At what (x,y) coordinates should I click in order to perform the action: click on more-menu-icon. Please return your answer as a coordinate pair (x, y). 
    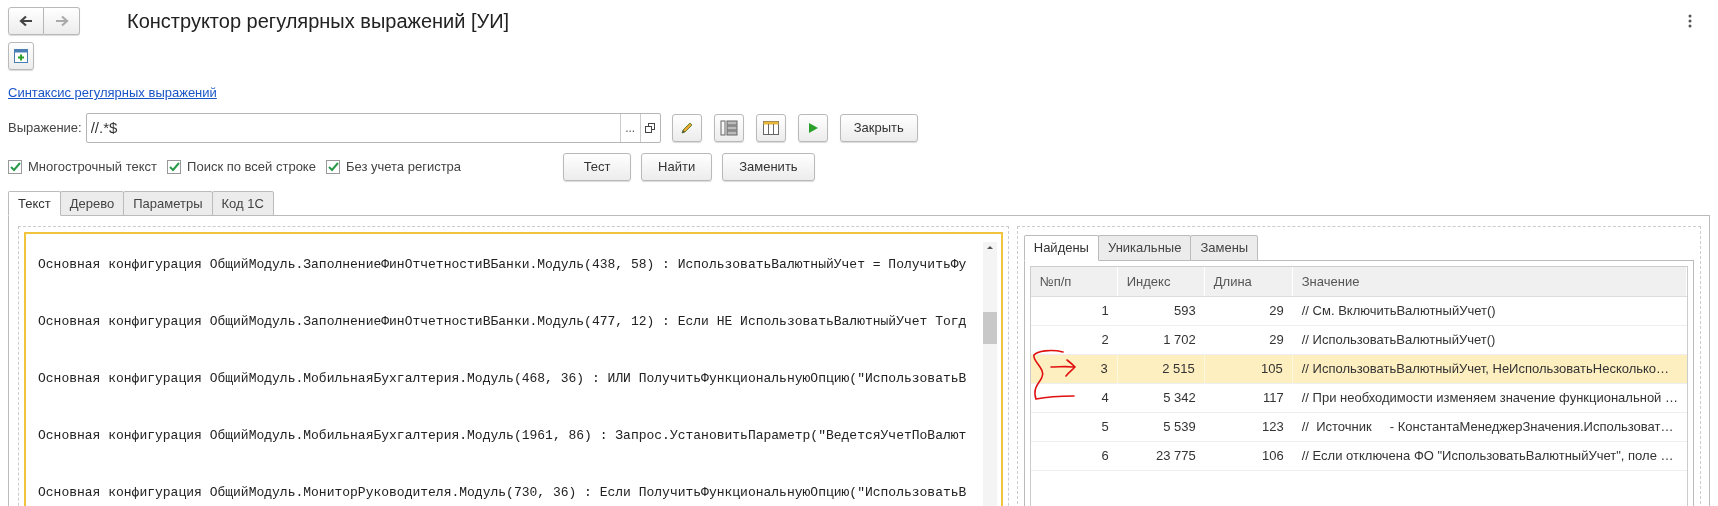
    Looking at the image, I should click on (1690, 21).